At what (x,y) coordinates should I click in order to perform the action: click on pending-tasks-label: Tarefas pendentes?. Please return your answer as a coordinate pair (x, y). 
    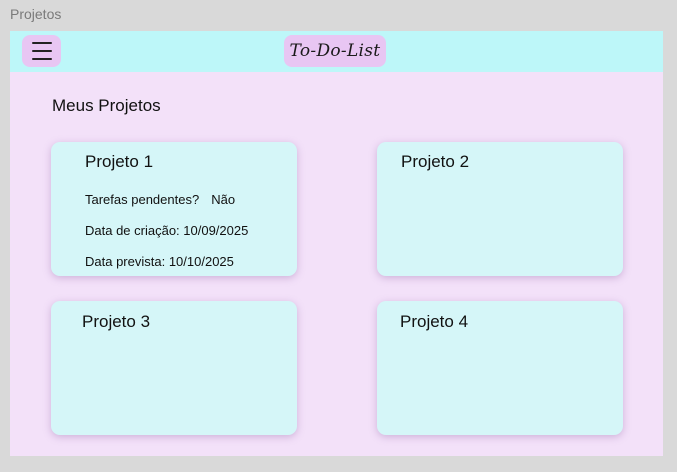
    Looking at the image, I should click on (142, 199).